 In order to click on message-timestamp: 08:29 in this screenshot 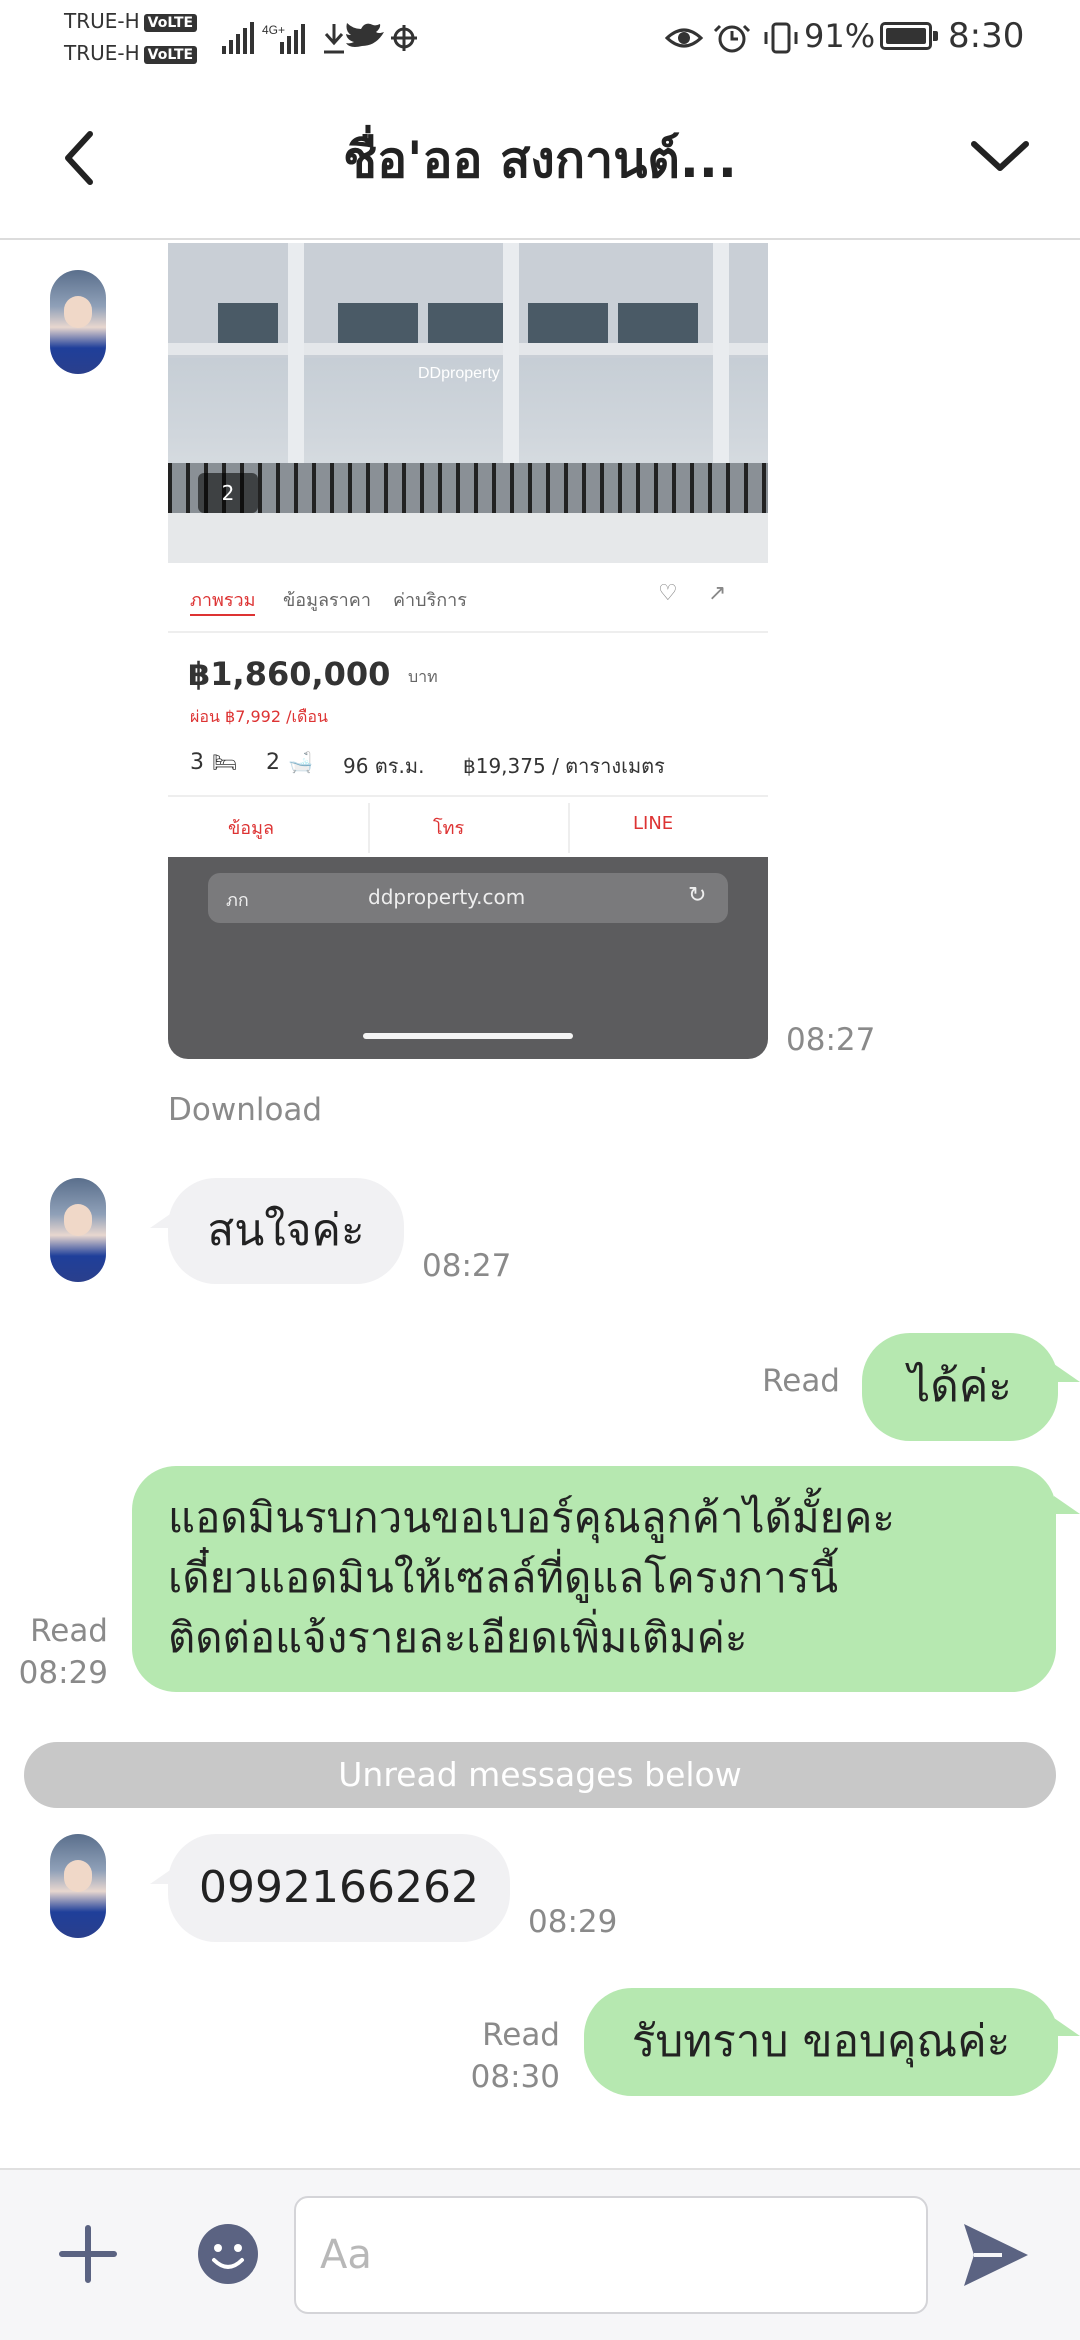, I will do `click(573, 1922)`.